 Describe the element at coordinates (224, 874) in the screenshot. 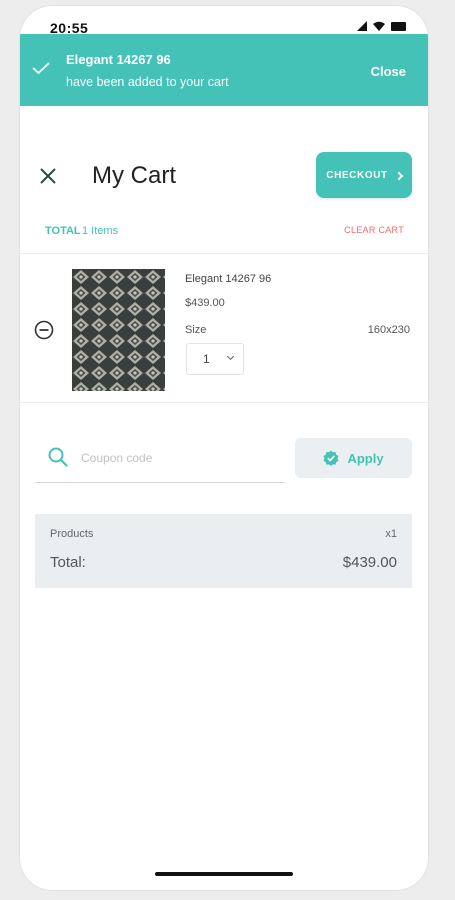

I see `home-indicator` at that location.